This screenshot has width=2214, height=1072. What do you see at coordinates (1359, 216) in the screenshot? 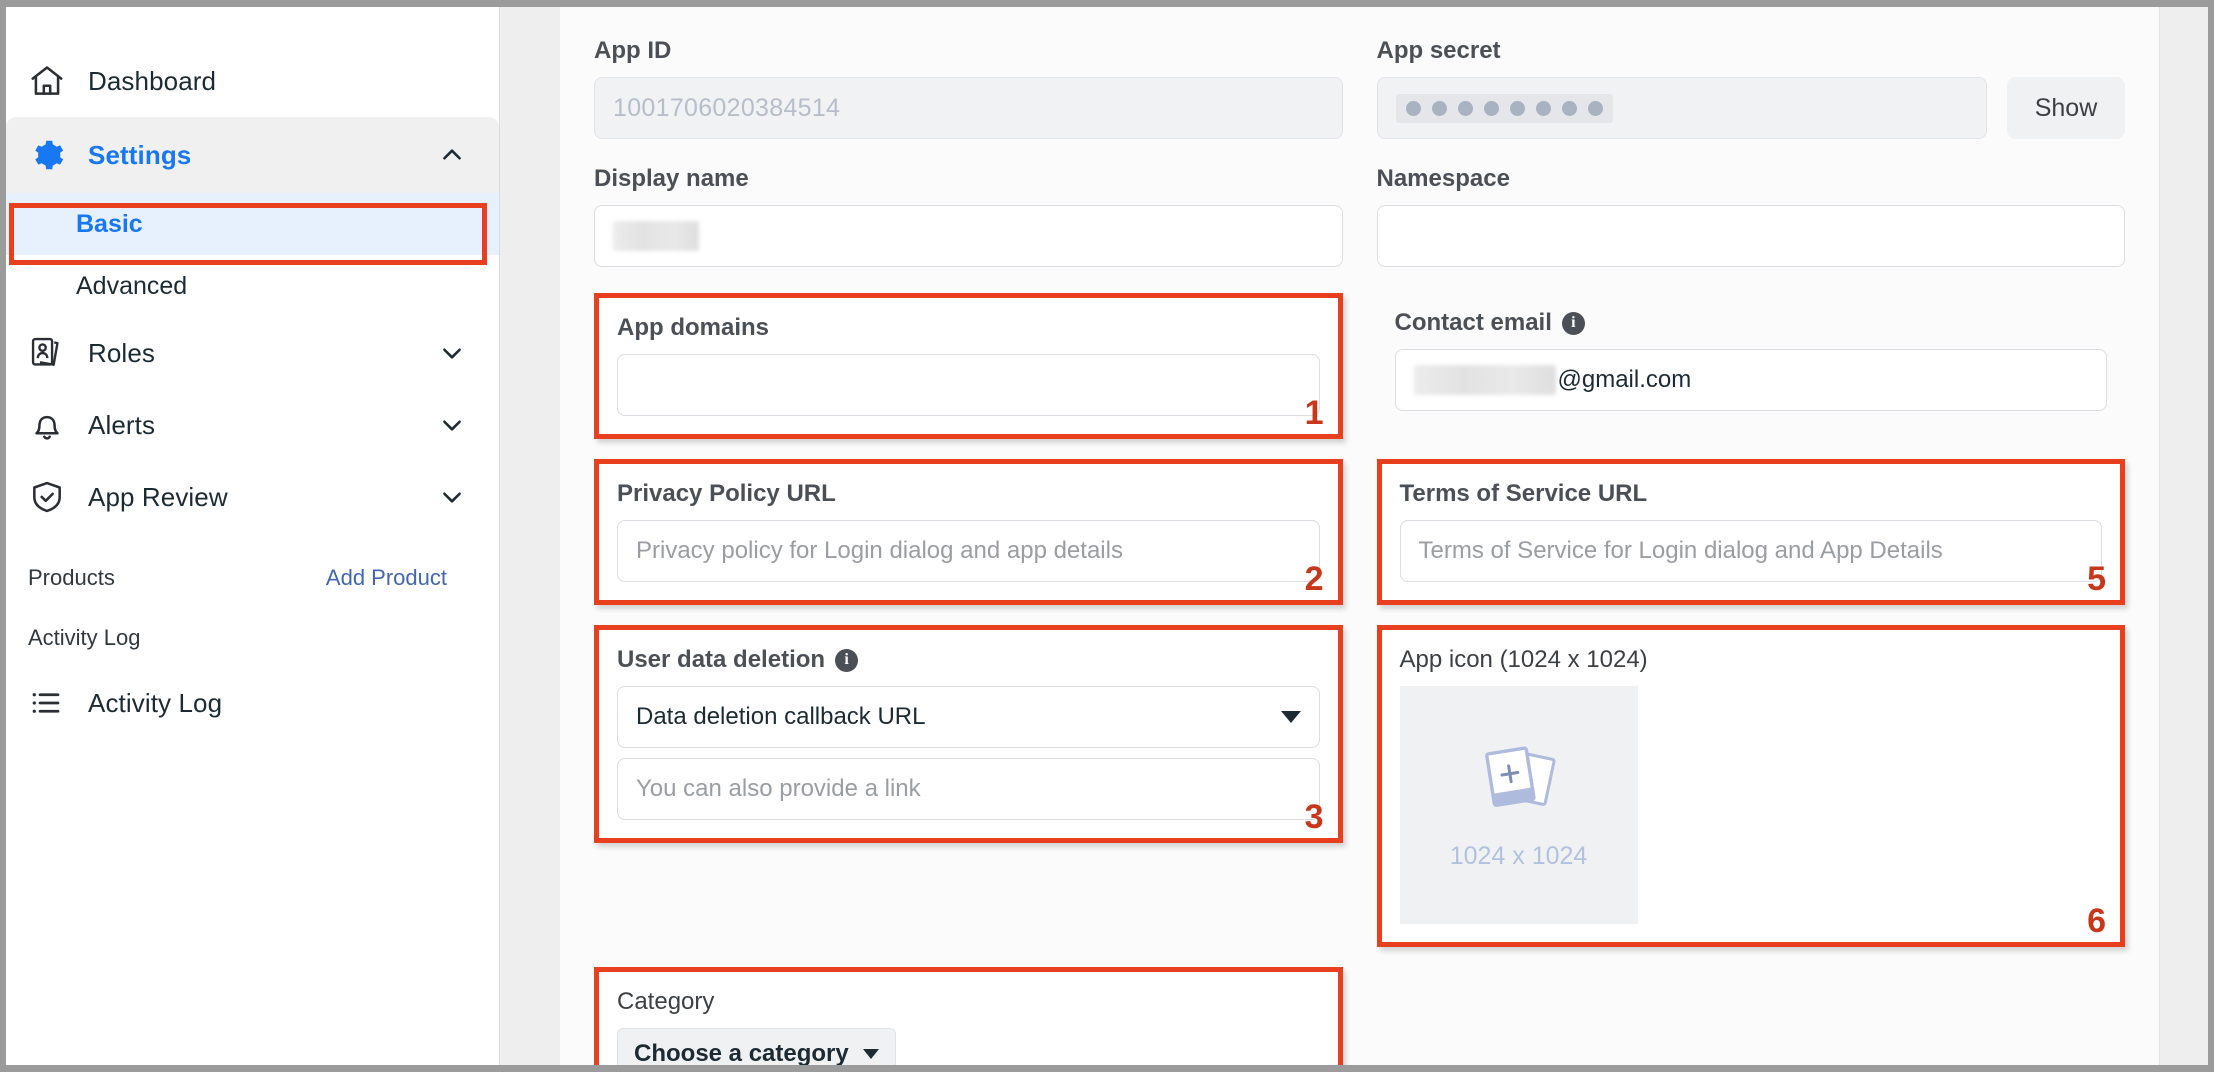
I see `row-display-namespace: Display name Namespace` at bounding box center [1359, 216].